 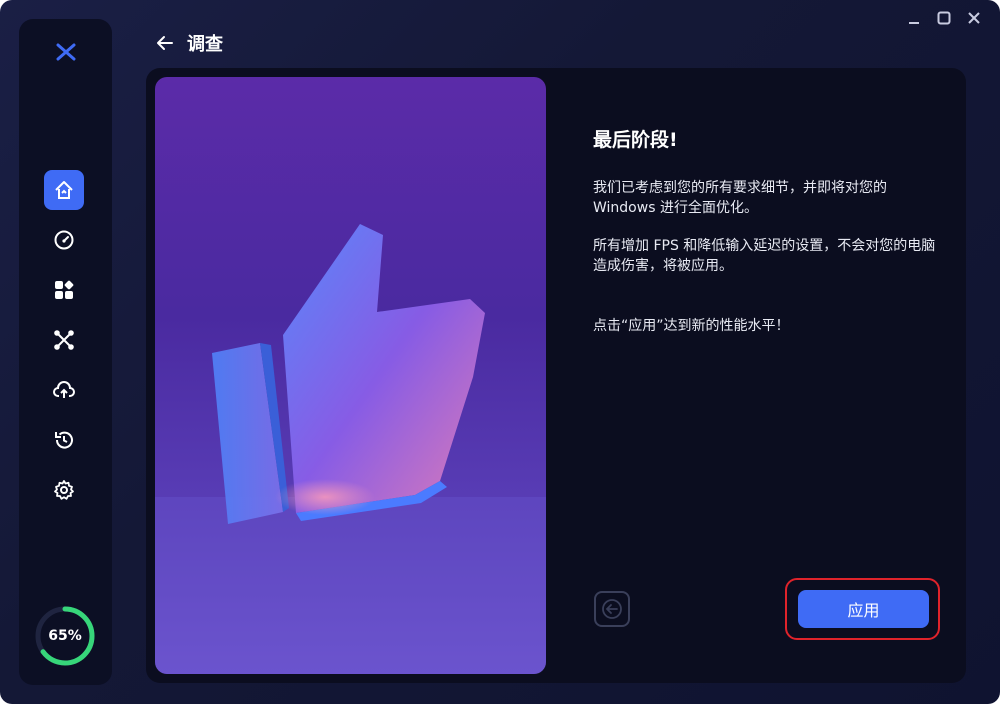 What do you see at coordinates (914, 23) in the screenshot?
I see `minimize-icon` at bounding box center [914, 23].